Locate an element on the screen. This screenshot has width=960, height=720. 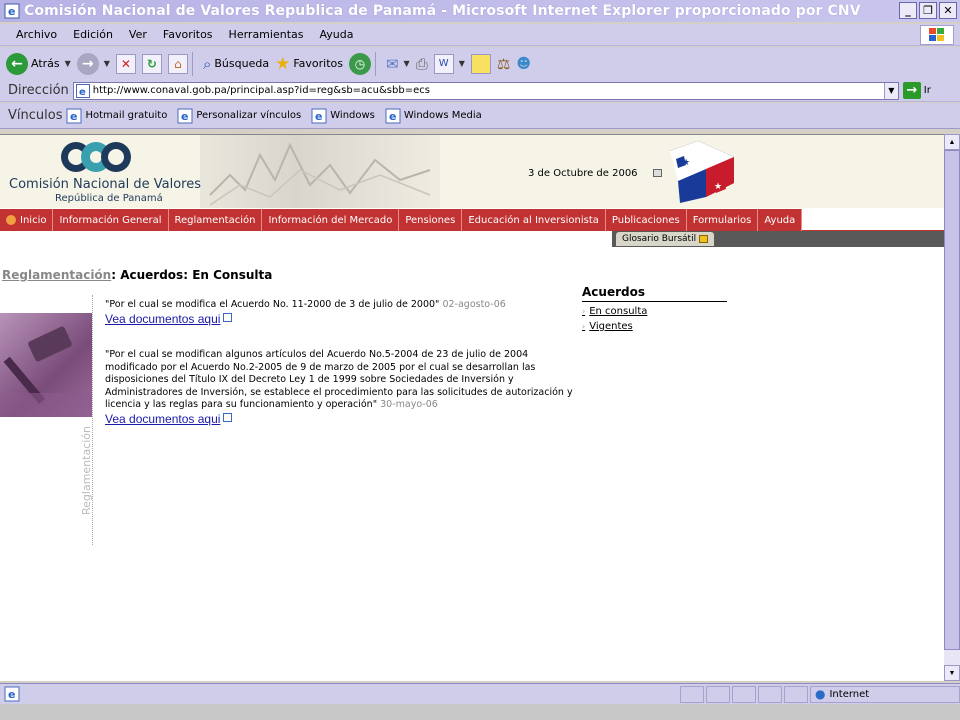
mail-button: ✉ ▼ is located at coordinates (398, 64).